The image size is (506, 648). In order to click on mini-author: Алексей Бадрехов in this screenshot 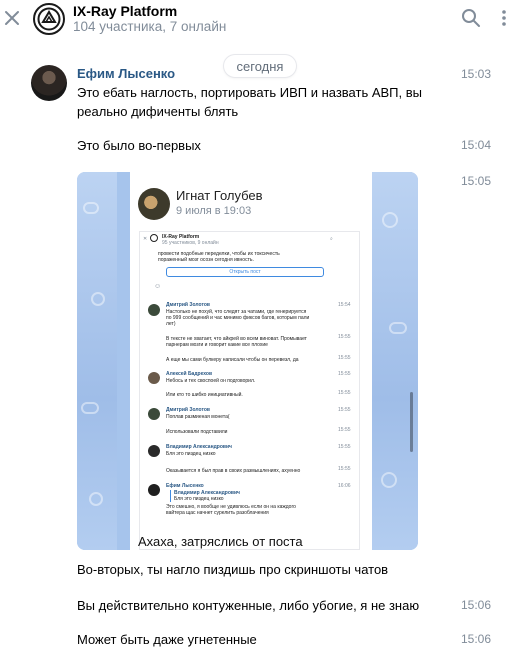, I will do `click(189, 374)`.